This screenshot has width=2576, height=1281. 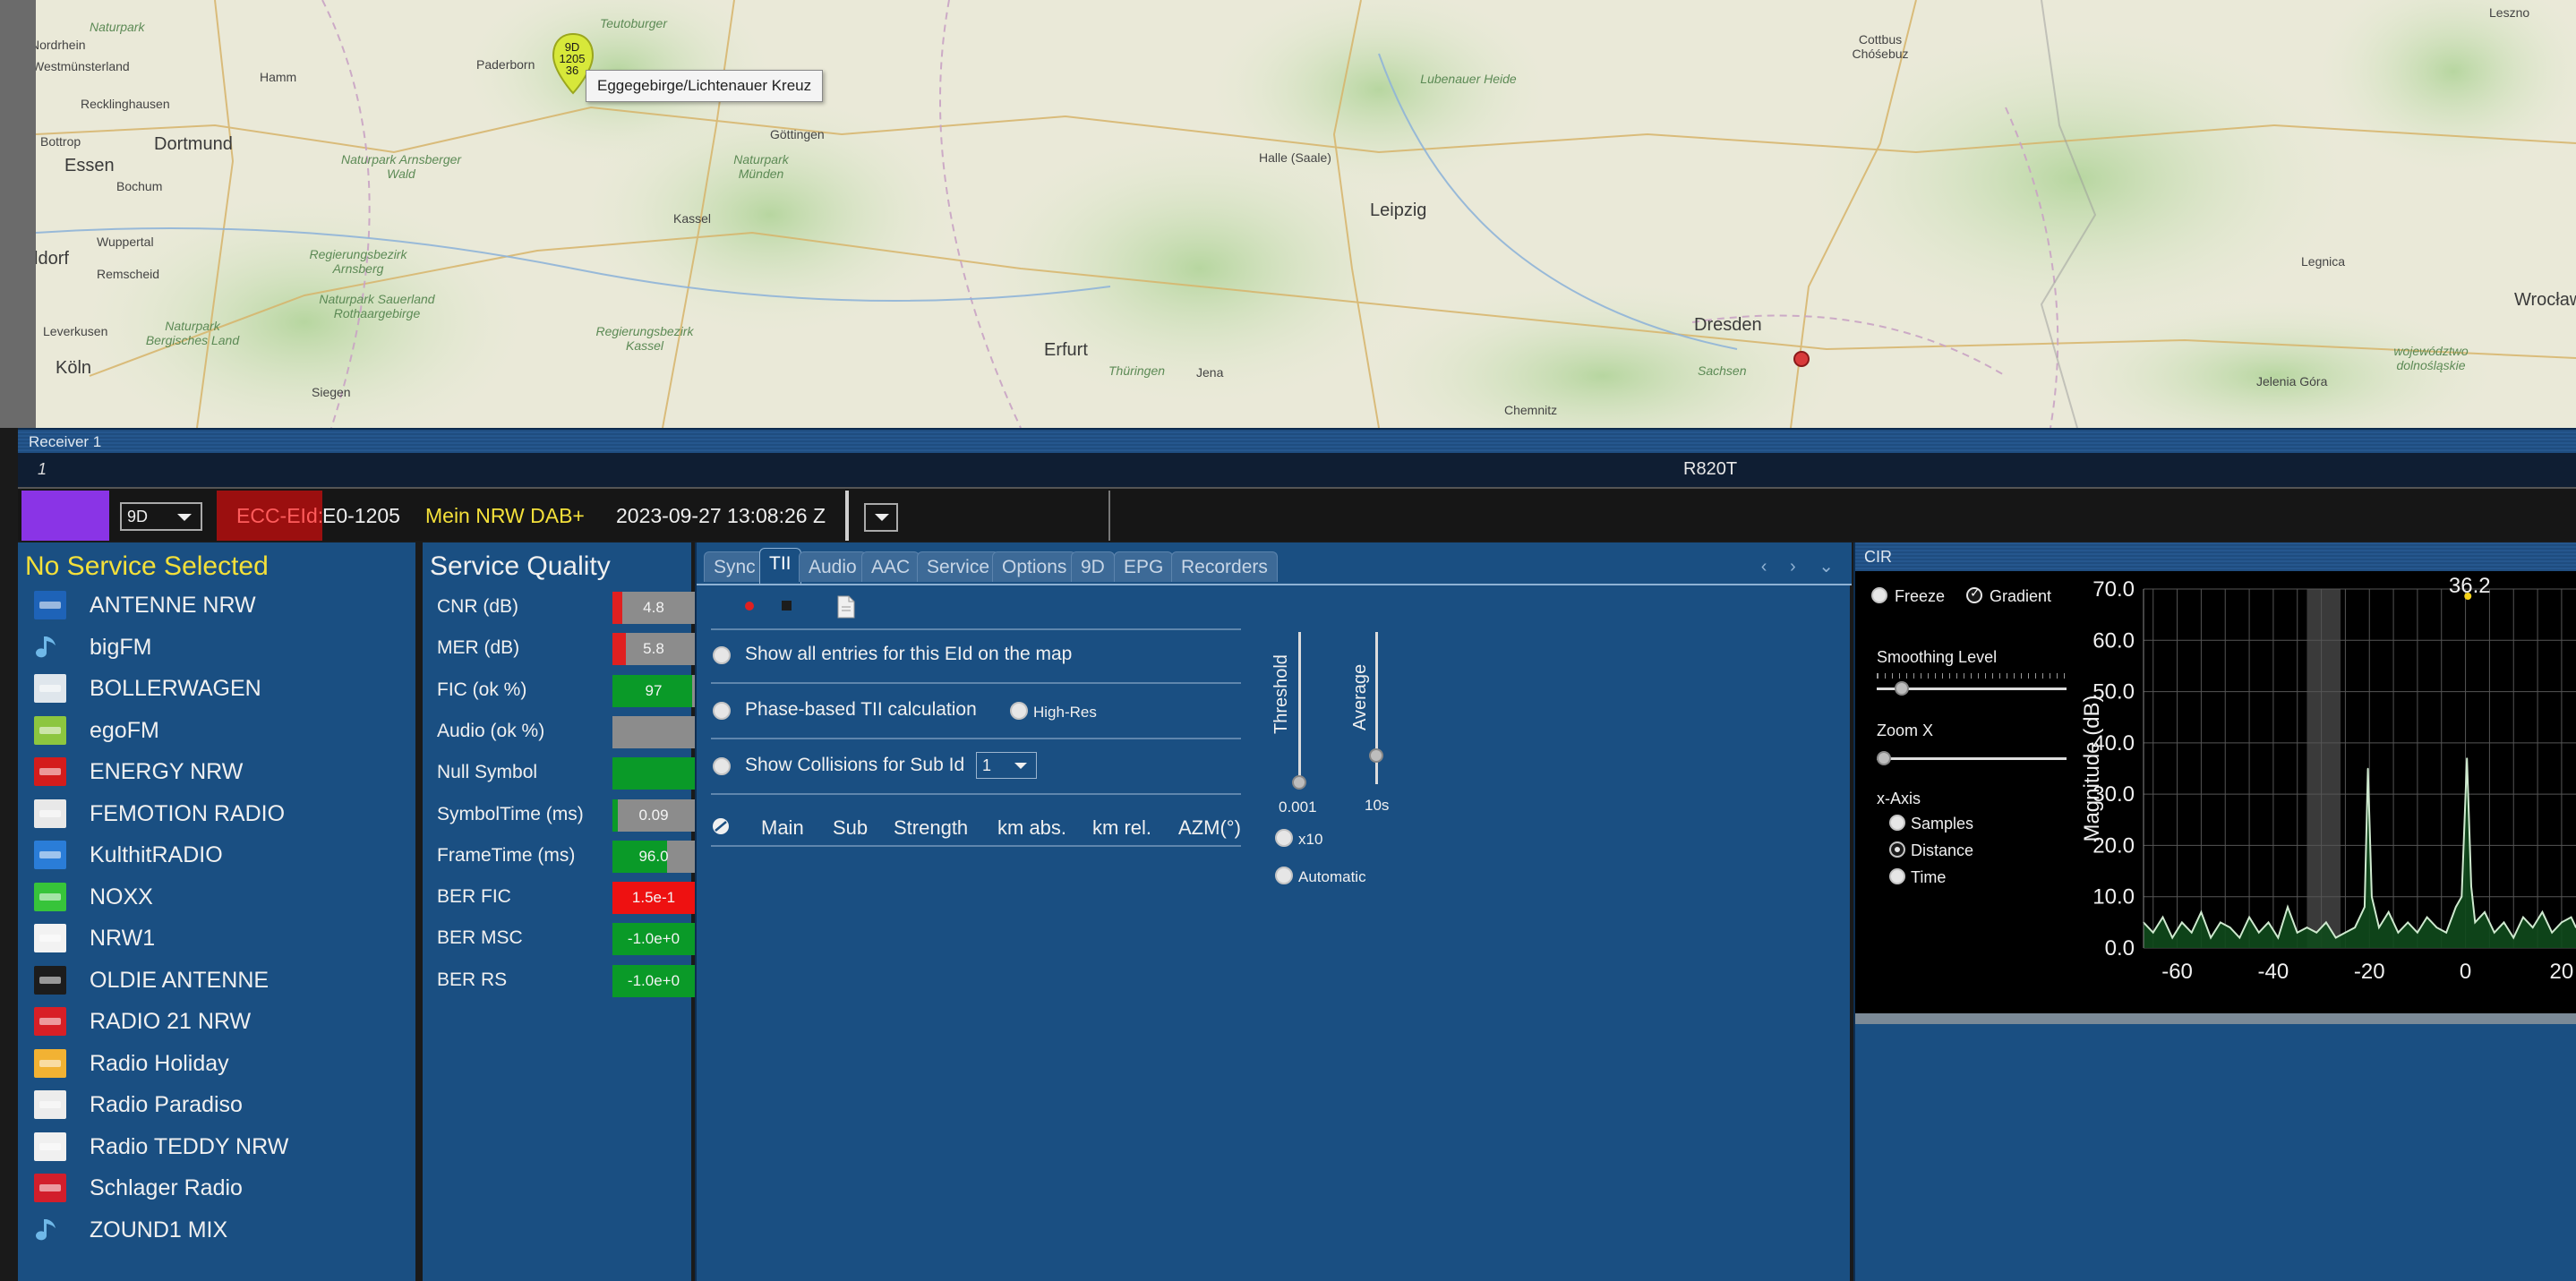 I want to click on column-header-km-abs: km abs., so click(x=1031, y=828).